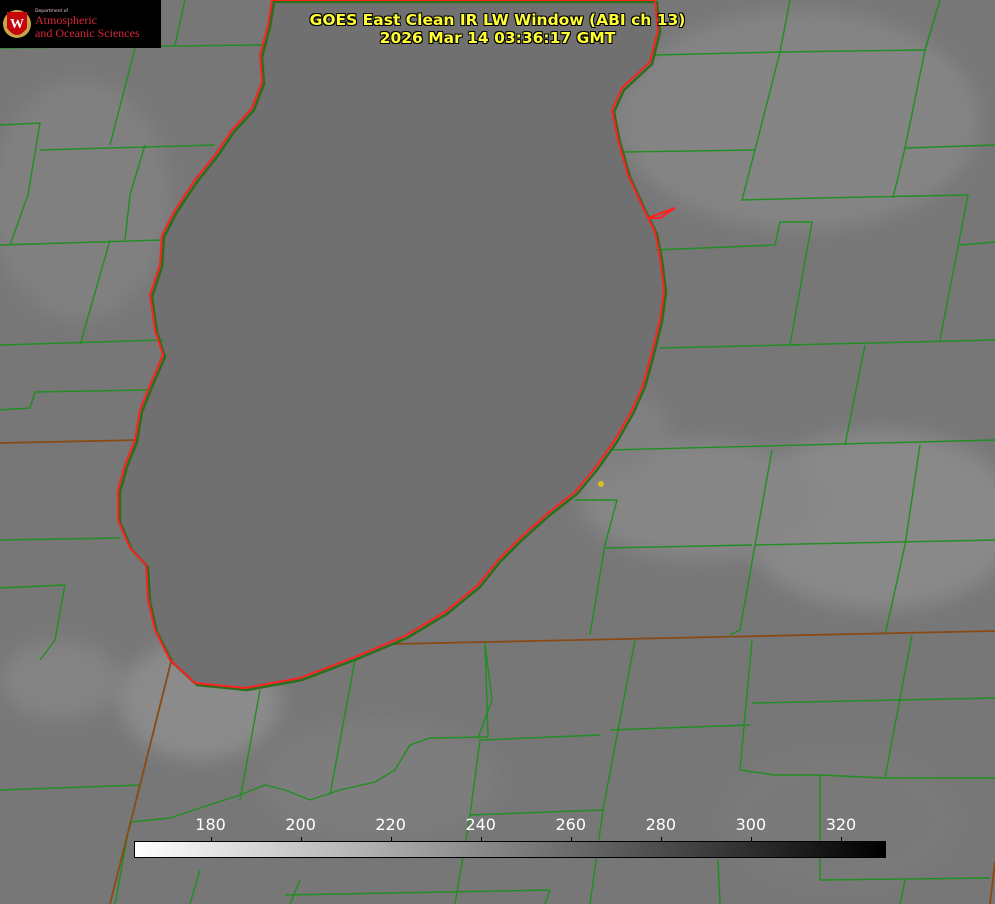  Describe the element at coordinates (601, 484) in the screenshot. I see `location-marker` at that location.